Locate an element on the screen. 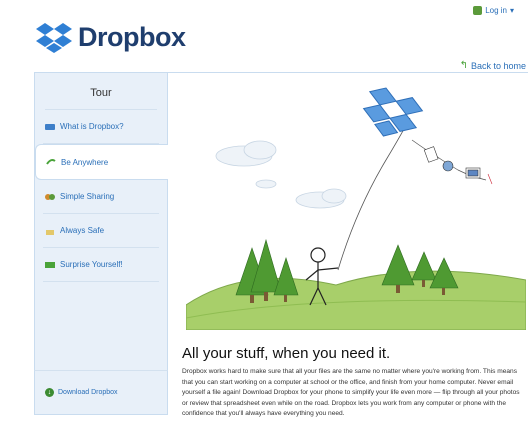  sidebar-item-always-safe: Always Safe is located at coordinates (101, 231).